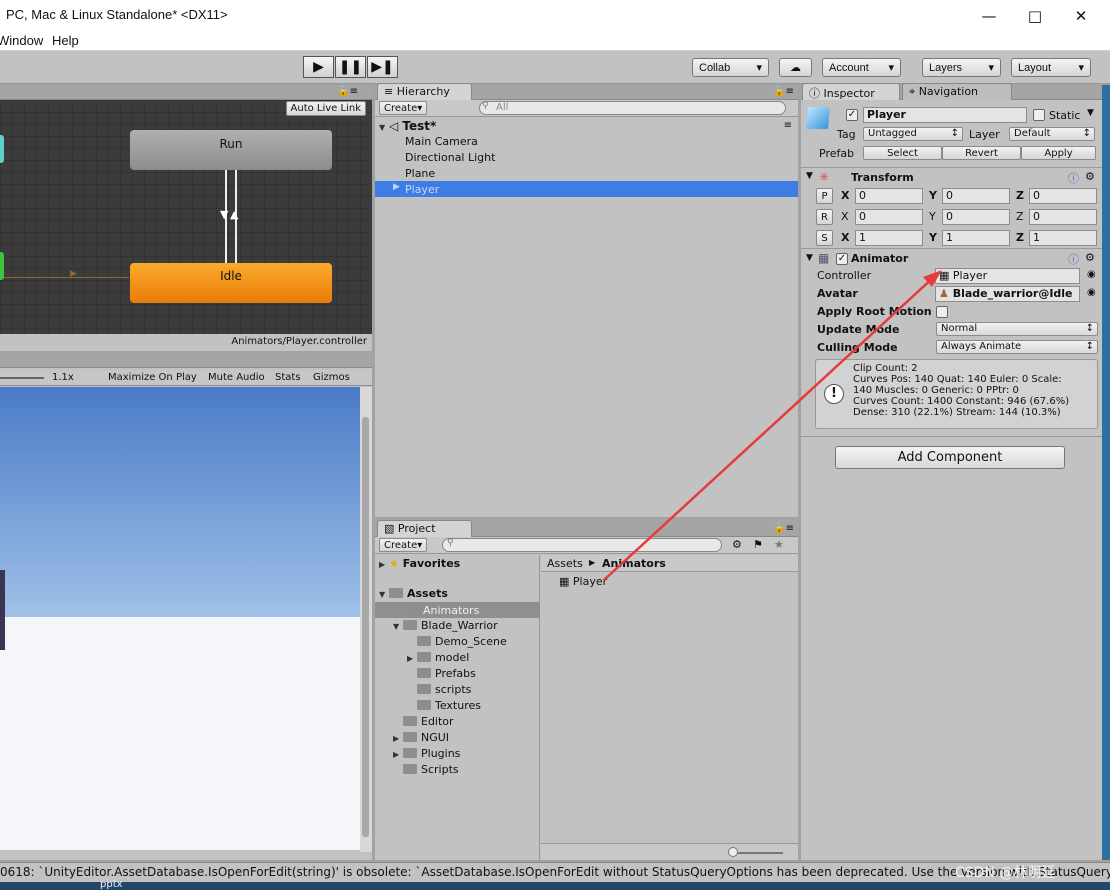 This screenshot has width=1110, height=890. I want to click on desktop-file-label: pptx, so click(111, 884).